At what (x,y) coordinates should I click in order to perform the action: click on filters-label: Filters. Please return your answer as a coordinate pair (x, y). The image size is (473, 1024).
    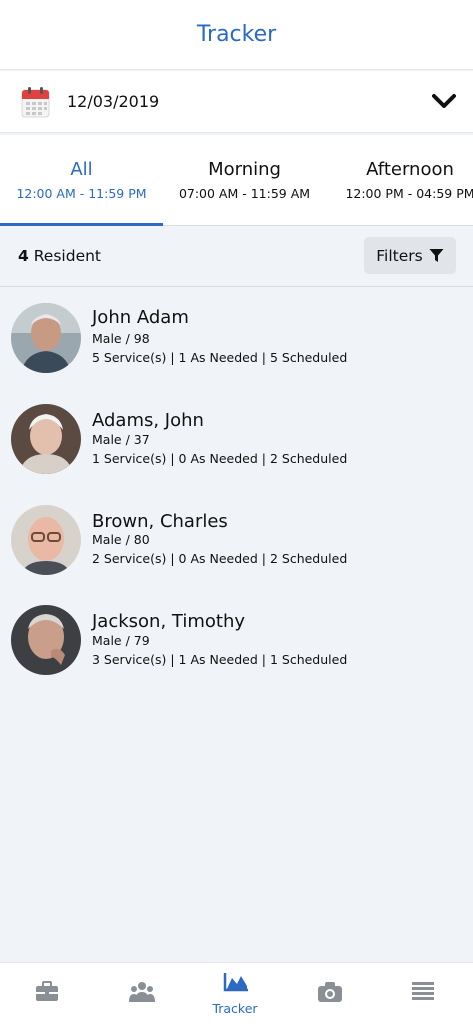
    Looking at the image, I should click on (399, 255).